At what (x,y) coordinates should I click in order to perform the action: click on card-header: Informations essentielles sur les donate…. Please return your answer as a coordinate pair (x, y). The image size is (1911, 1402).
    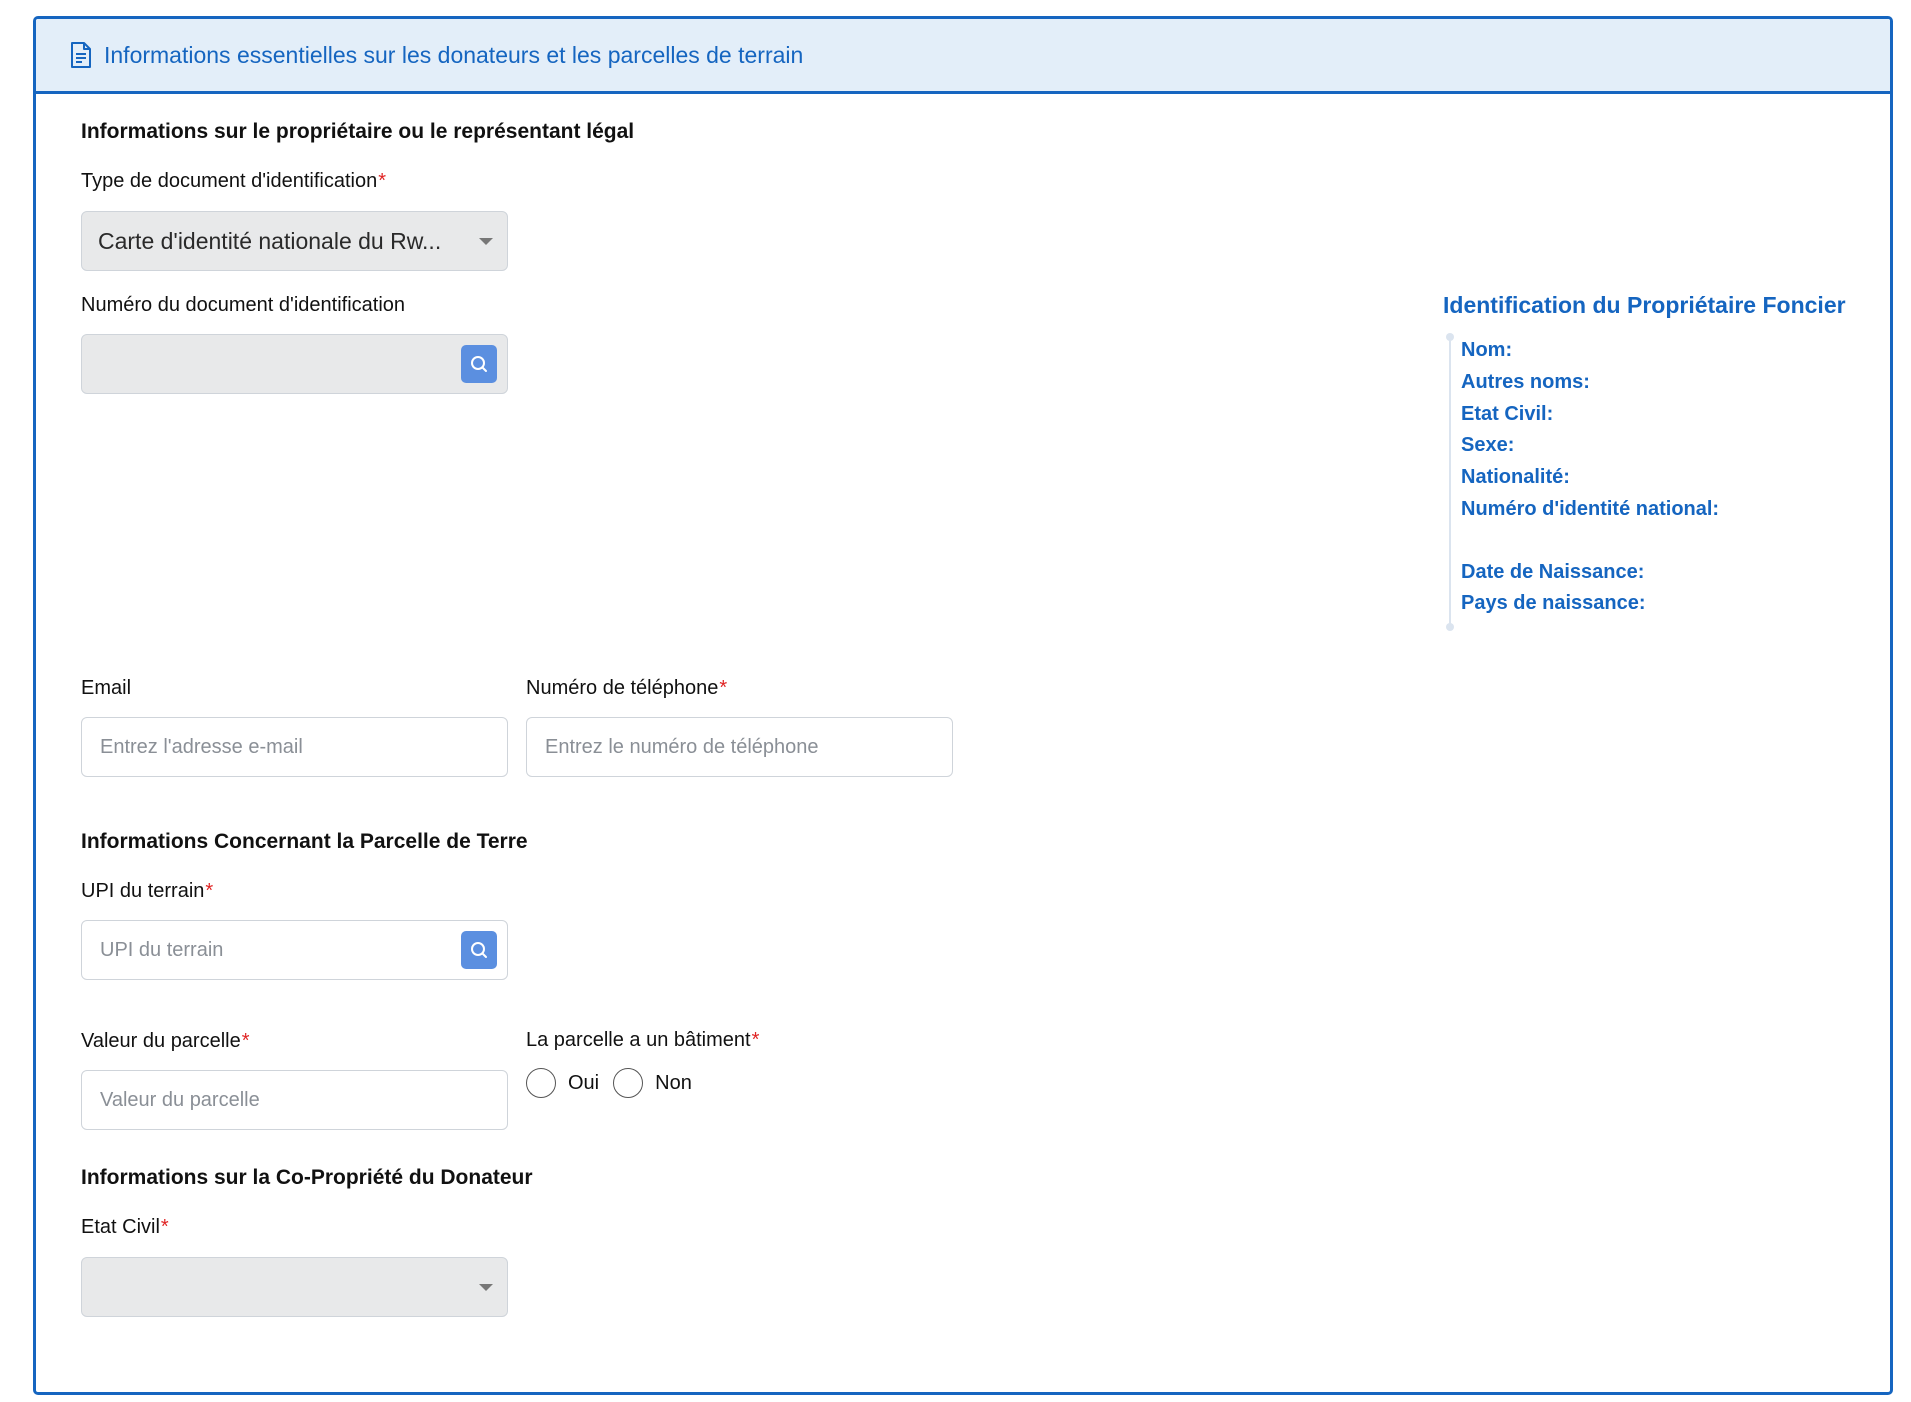
    Looking at the image, I should click on (963, 56).